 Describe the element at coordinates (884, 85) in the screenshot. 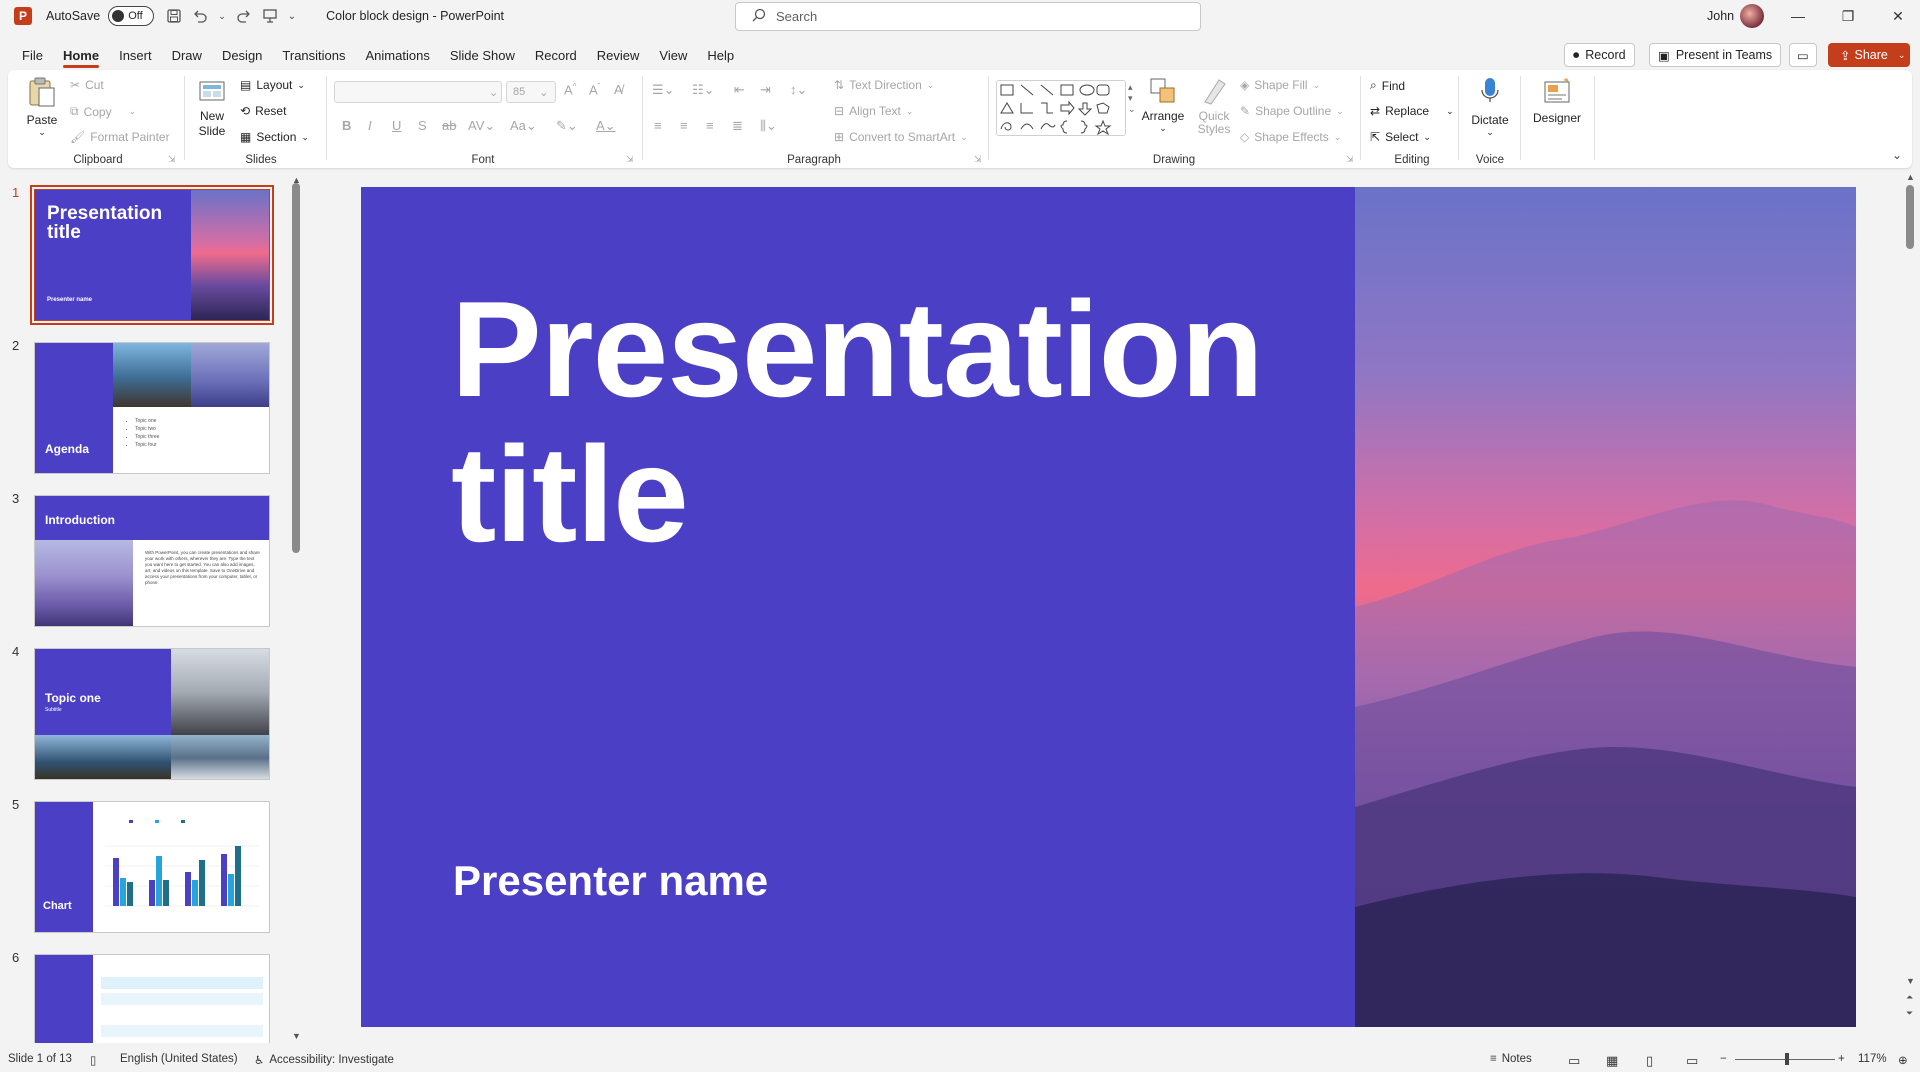

I see `text-direction-button: ⇅ Text Direction ⌄` at that location.